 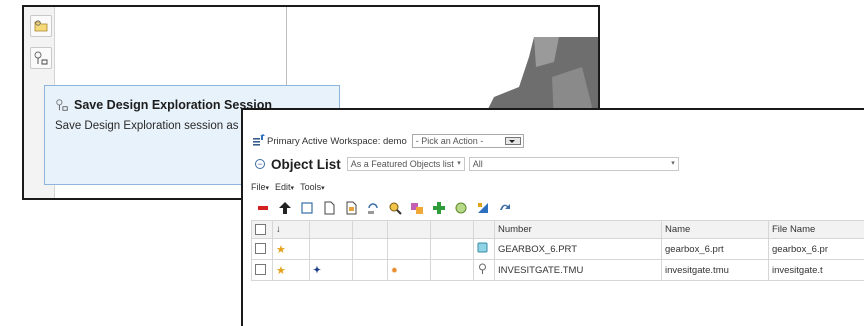 What do you see at coordinates (331, 270) in the screenshot?
I see `row-cell: ✦` at bounding box center [331, 270].